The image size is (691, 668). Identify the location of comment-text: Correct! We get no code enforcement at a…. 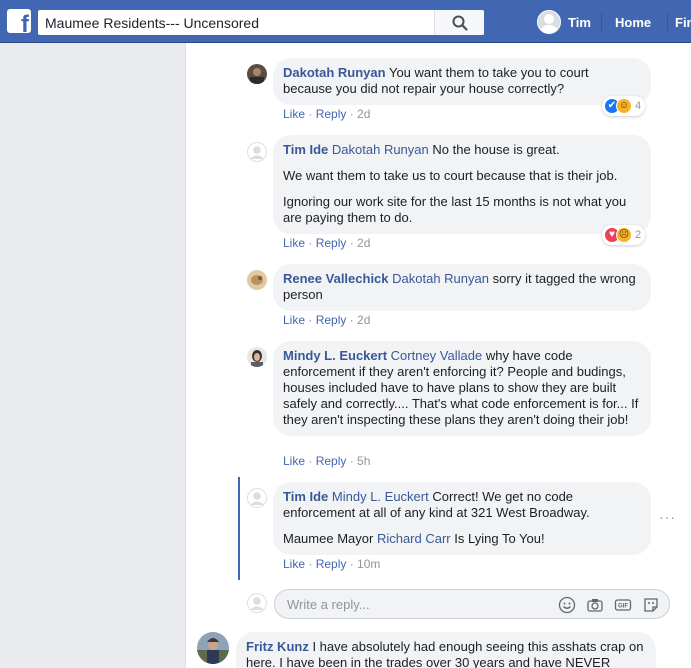
(436, 504).